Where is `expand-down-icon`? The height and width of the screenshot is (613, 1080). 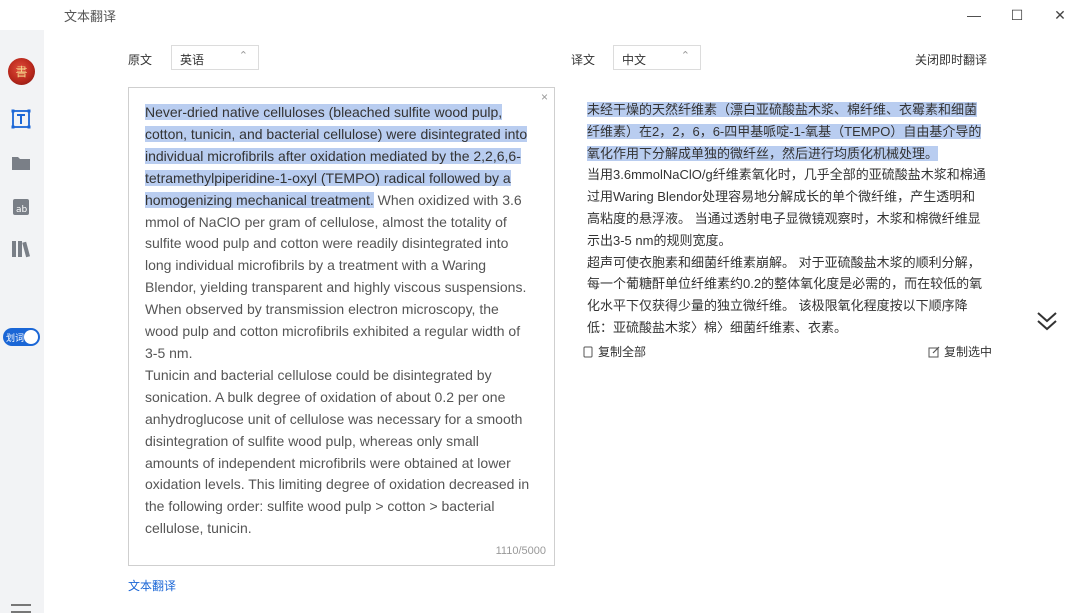 expand-down-icon is located at coordinates (1047, 321).